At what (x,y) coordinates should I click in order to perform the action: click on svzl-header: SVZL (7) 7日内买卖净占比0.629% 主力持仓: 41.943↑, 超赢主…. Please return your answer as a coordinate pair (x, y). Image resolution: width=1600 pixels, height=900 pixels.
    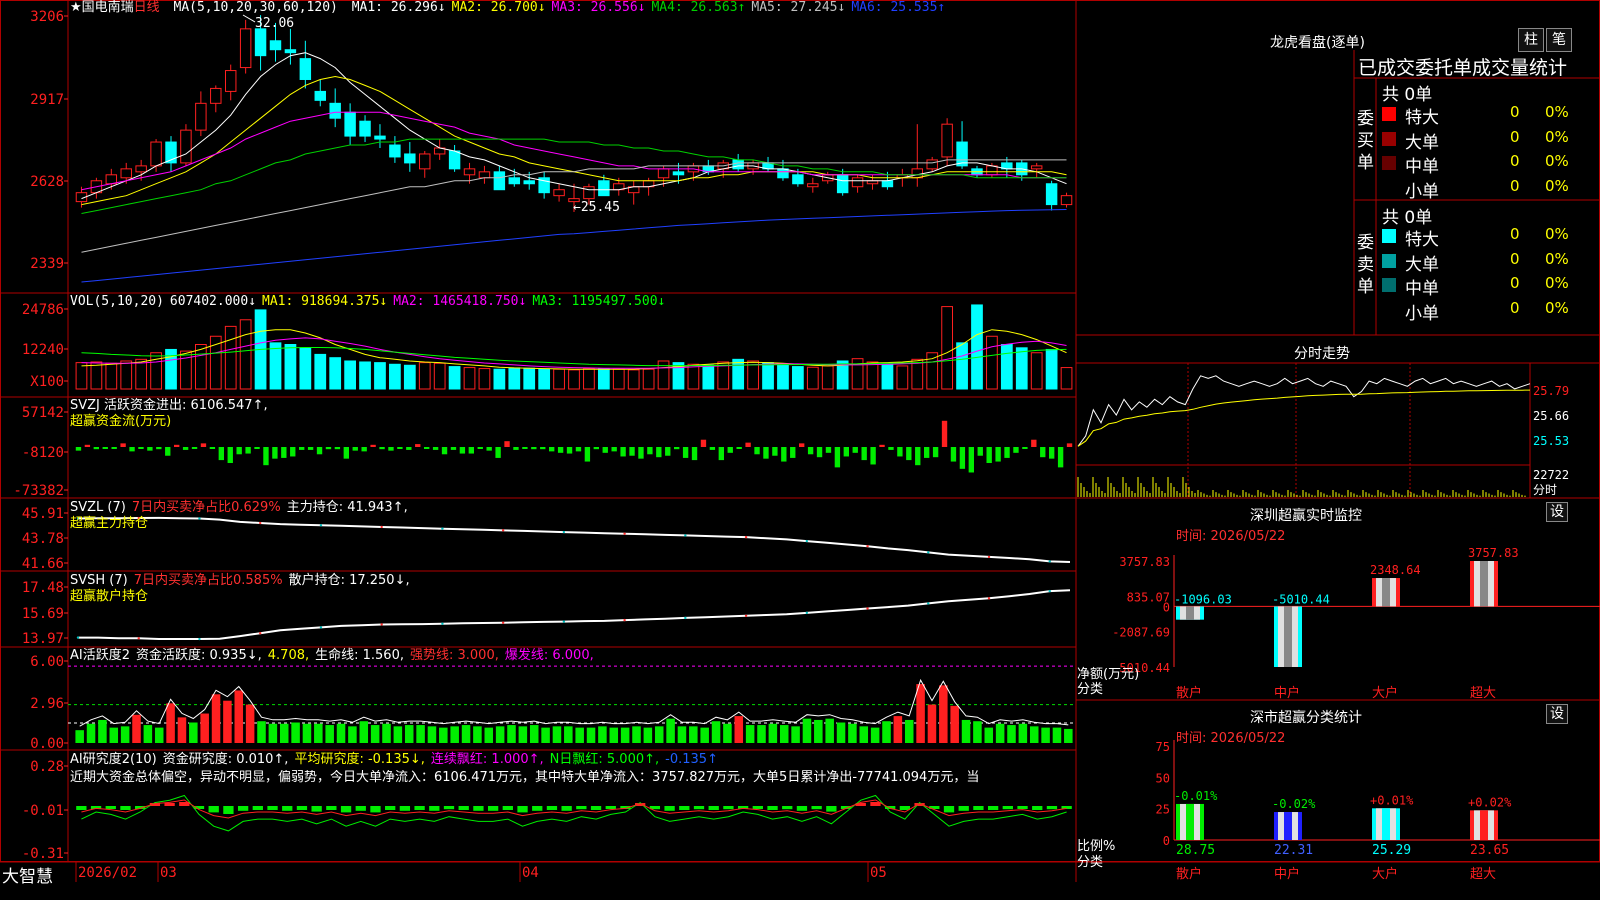
    Looking at the image, I should click on (242, 516).